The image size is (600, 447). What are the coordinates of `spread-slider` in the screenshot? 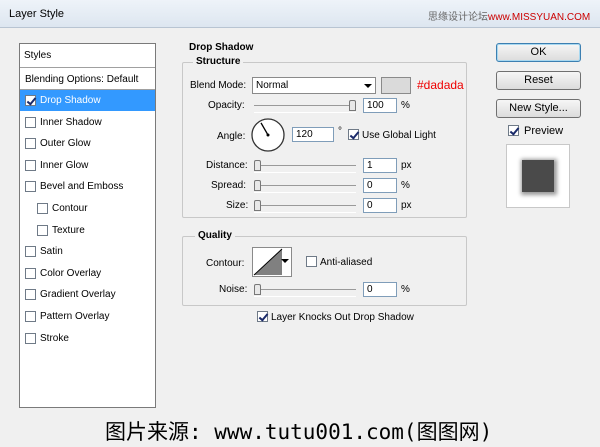 It's located at (305, 186).